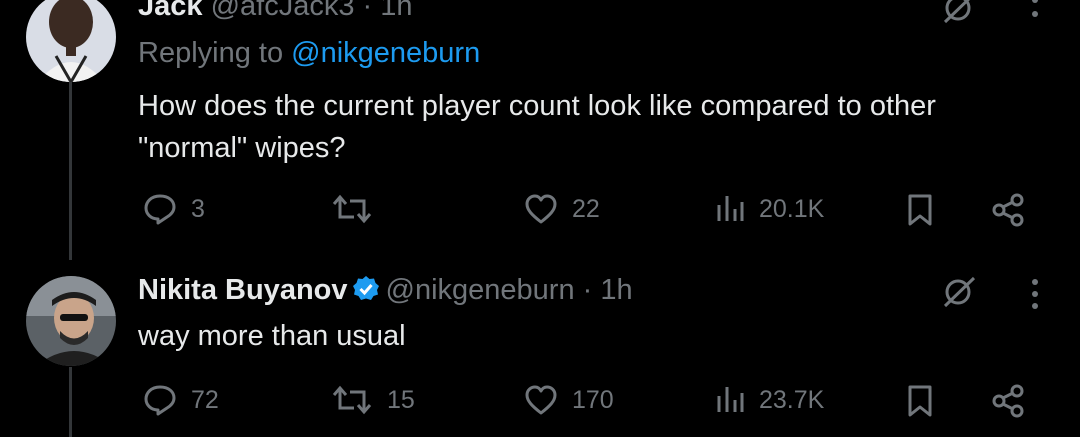 Image resolution: width=1080 pixels, height=437 pixels. I want to click on replying-to: Replying to @nikgeneburn, so click(309, 53).